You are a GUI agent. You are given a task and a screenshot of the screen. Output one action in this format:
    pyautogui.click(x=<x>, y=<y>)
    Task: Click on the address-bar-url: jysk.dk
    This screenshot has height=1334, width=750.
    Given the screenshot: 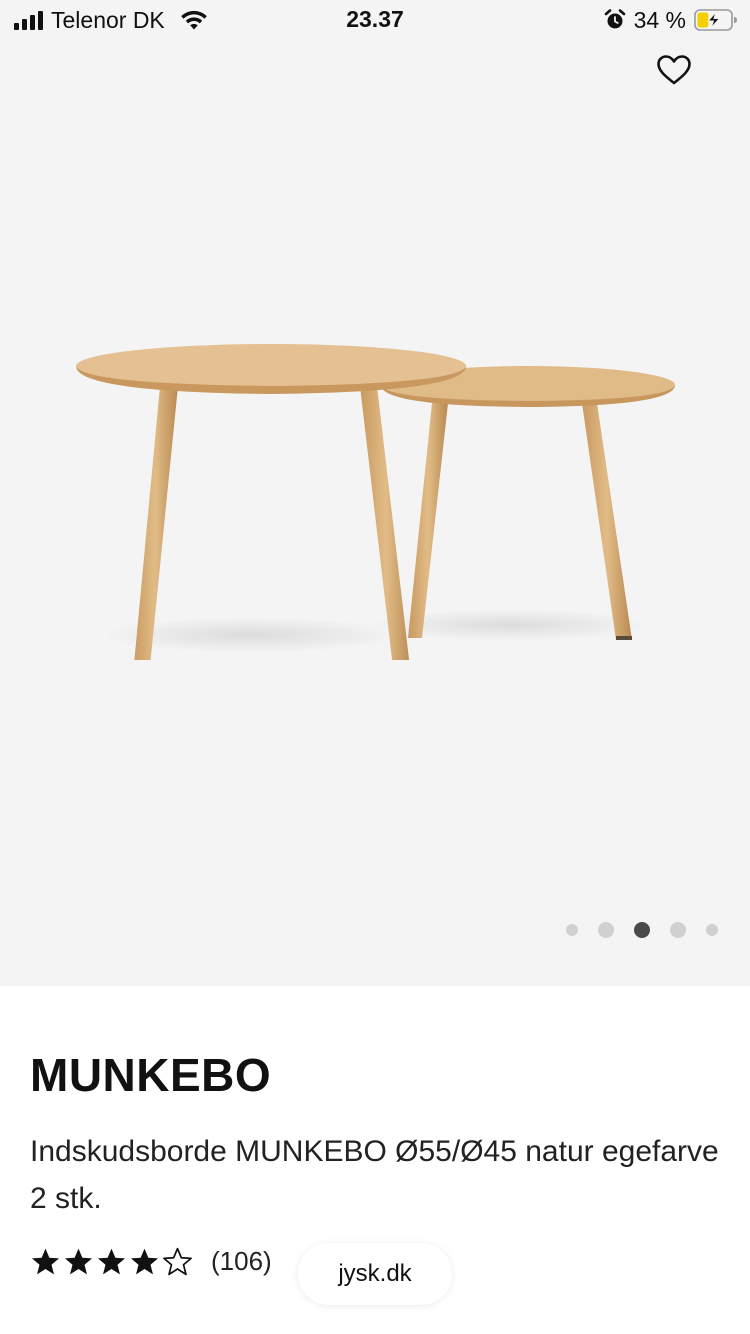 What is the action you would take?
    pyautogui.click(x=375, y=1273)
    